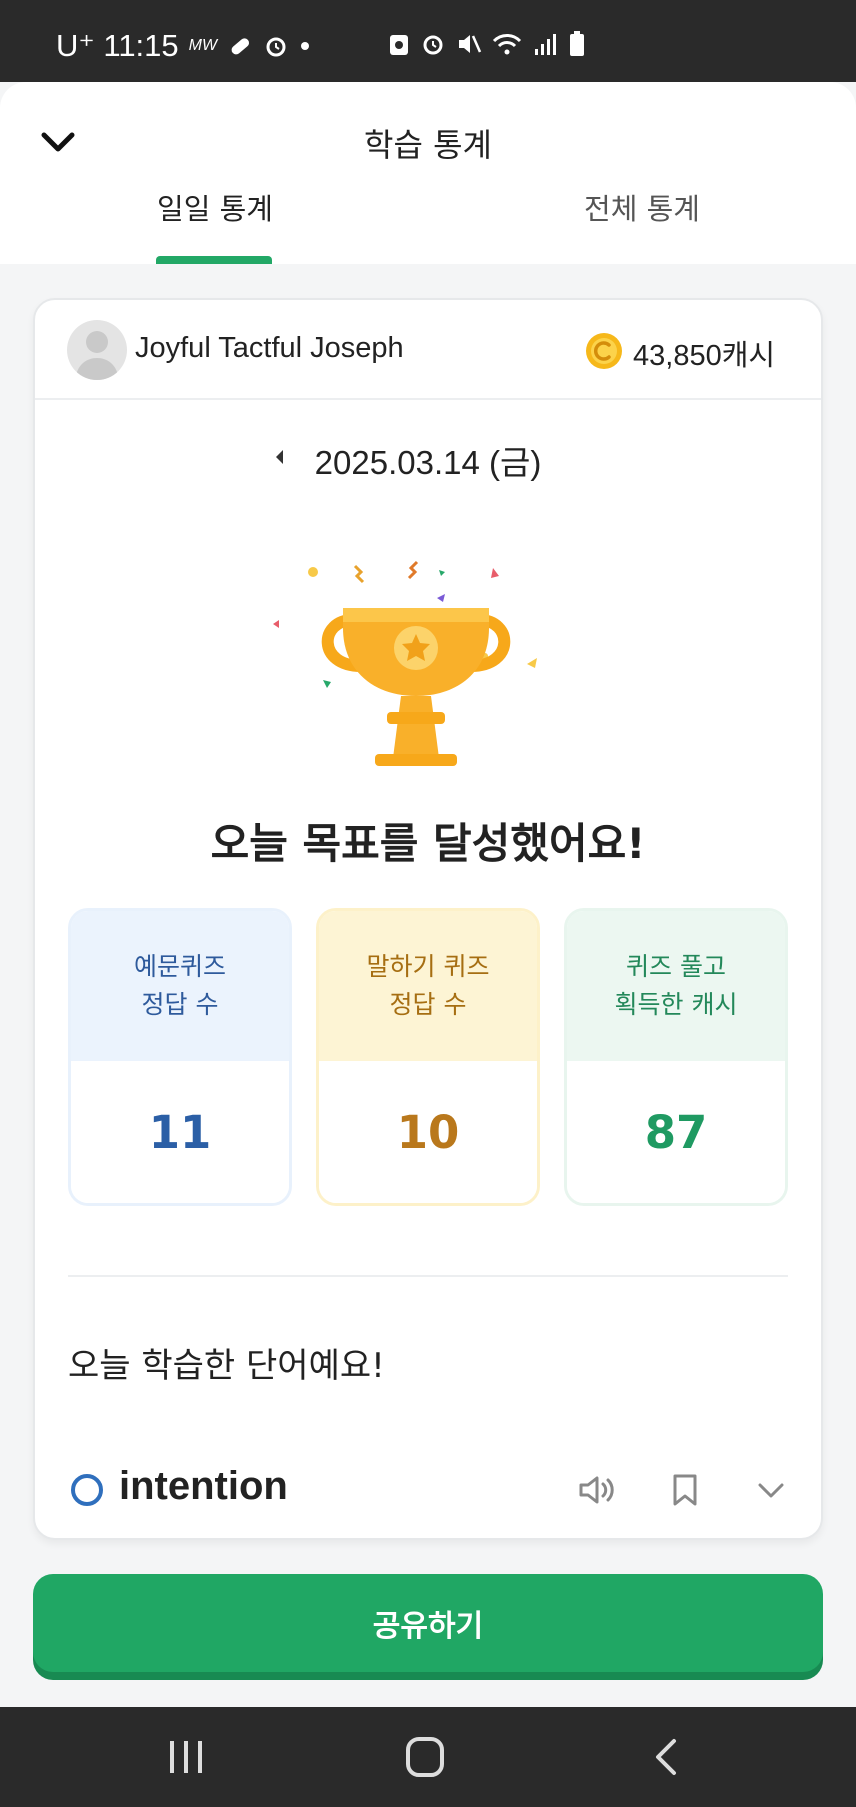 The height and width of the screenshot is (1807, 856). I want to click on avatar-icon, so click(97, 355).